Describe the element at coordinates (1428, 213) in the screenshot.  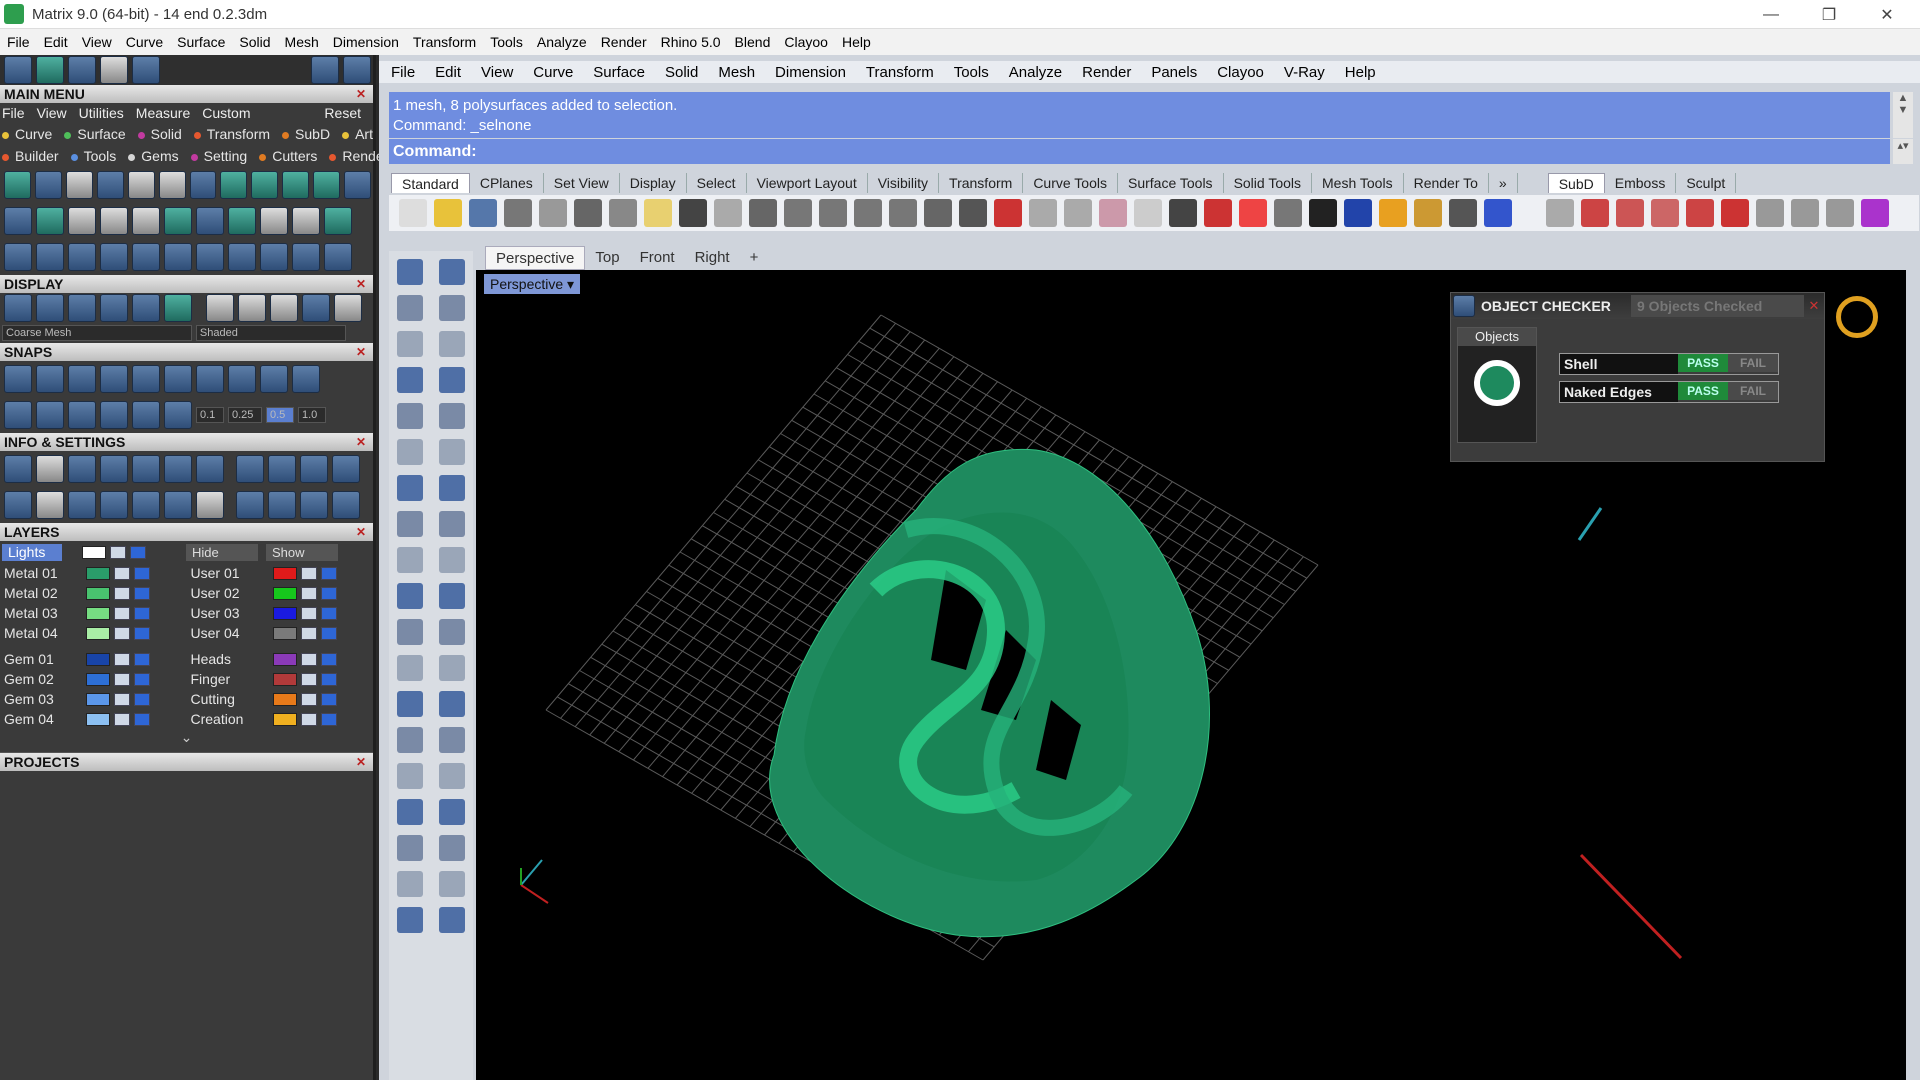
I see `gear-icon` at that location.